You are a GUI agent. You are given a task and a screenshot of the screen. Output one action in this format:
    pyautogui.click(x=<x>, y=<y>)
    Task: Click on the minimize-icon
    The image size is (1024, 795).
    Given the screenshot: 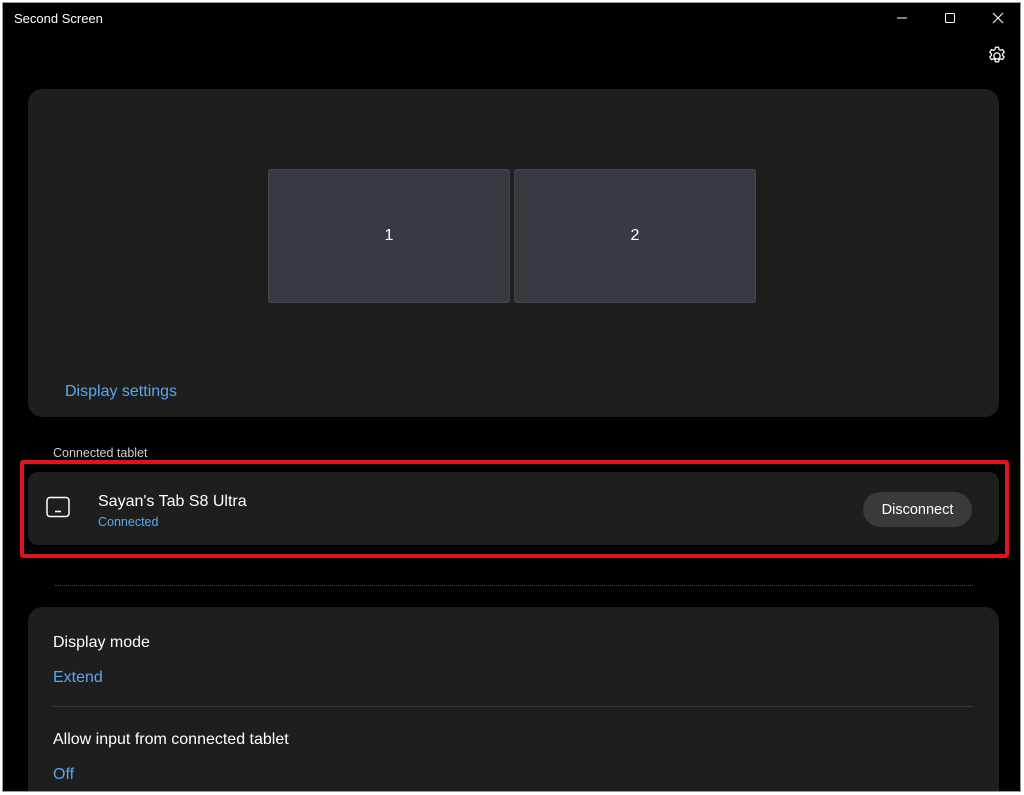 What is the action you would take?
    pyautogui.click(x=902, y=18)
    